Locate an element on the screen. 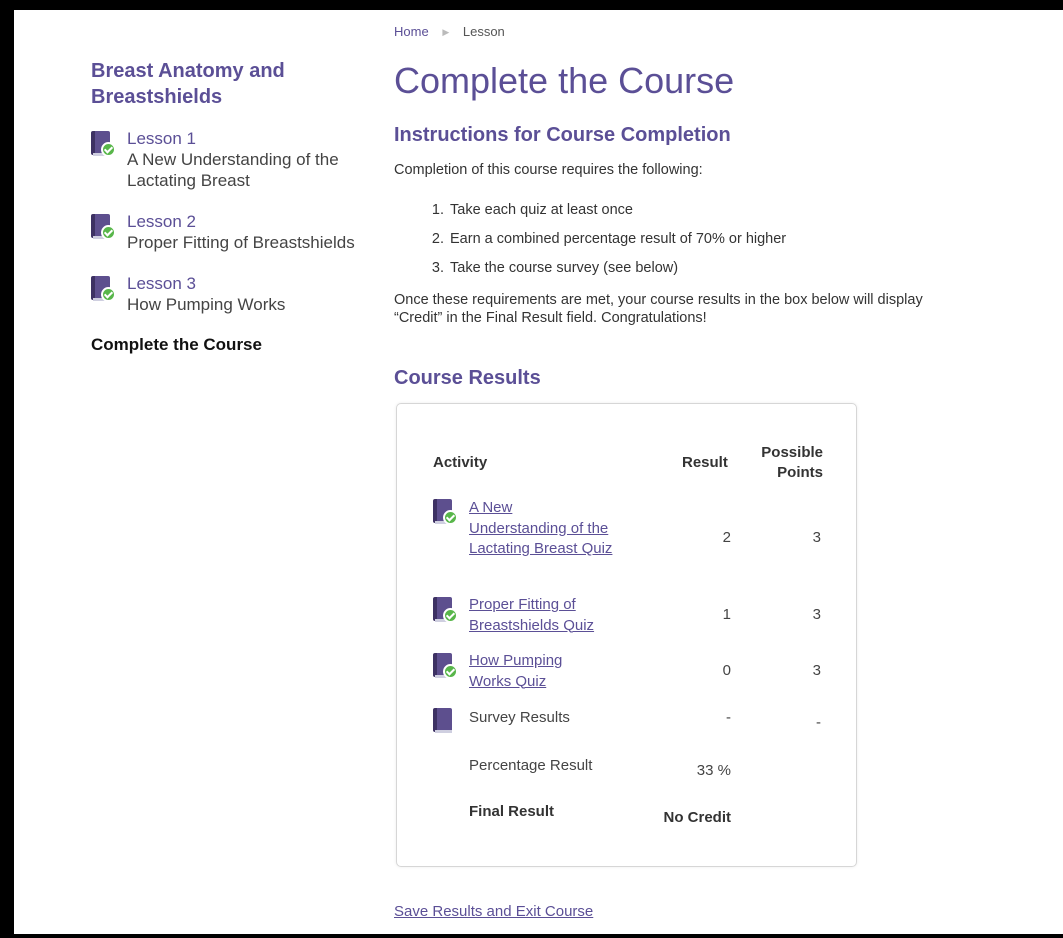  page-title: Complete the Course is located at coordinates (564, 80).